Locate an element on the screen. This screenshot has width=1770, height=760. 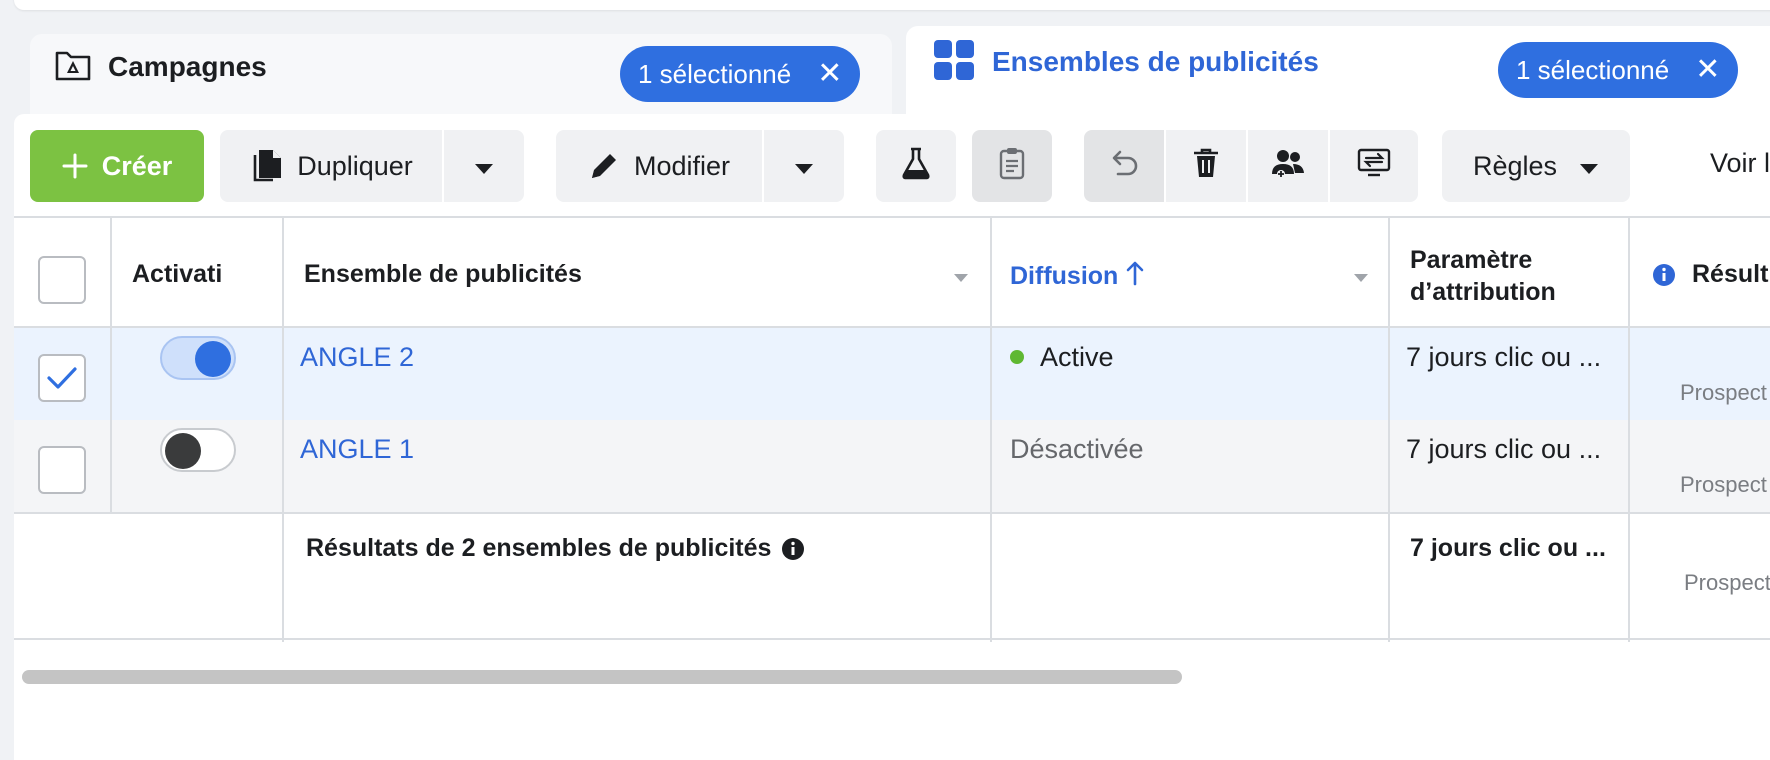
header-adset: Ensemble de publicités is located at coordinates (443, 274).